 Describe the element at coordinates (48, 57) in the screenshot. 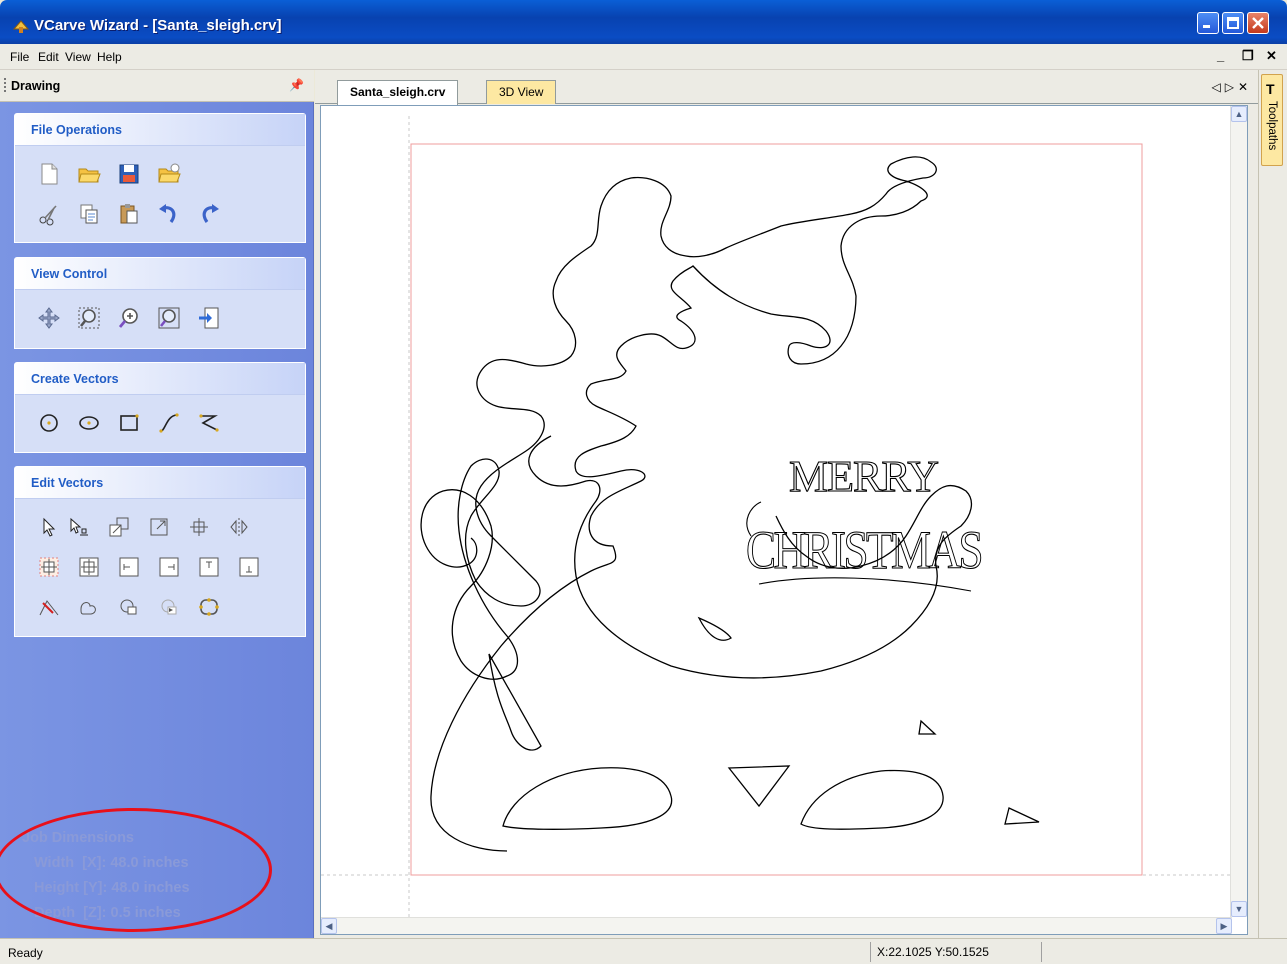

I see `menu-edit: Edit` at that location.